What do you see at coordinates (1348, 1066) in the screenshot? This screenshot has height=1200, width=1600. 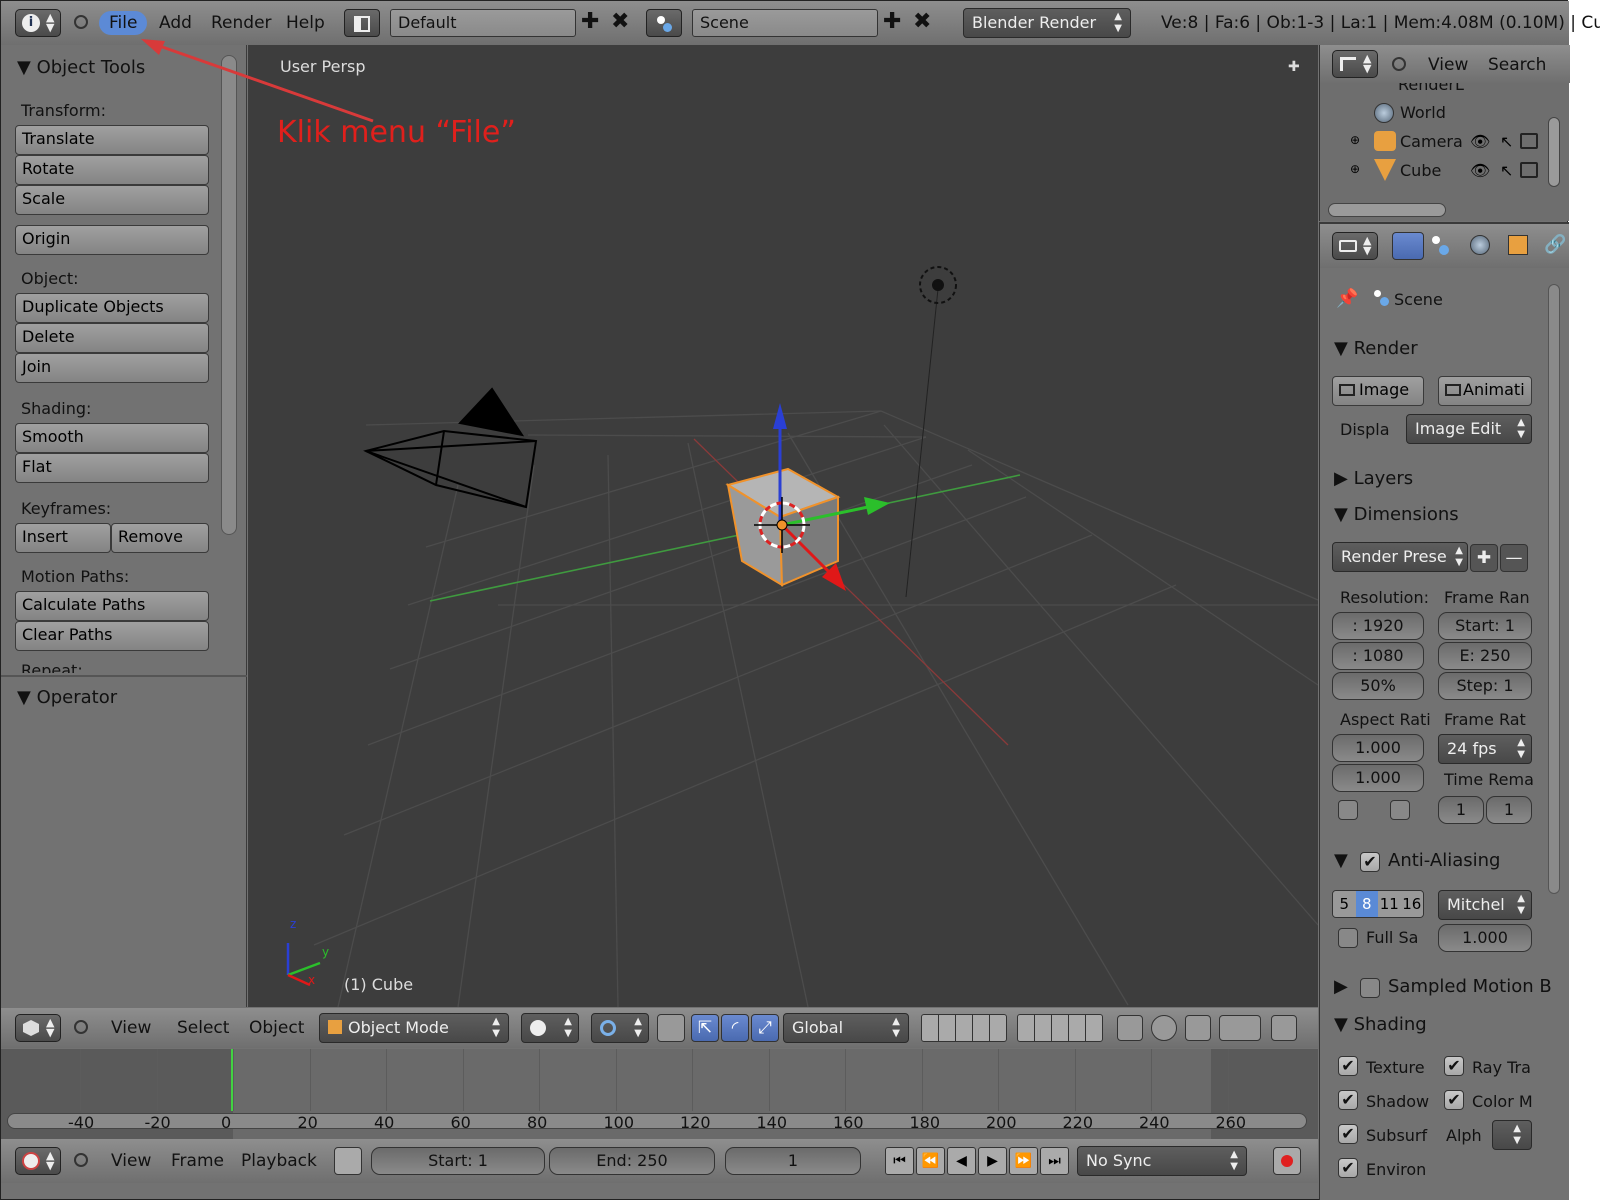 I see `texture-checkbox: ✔` at bounding box center [1348, 1066].